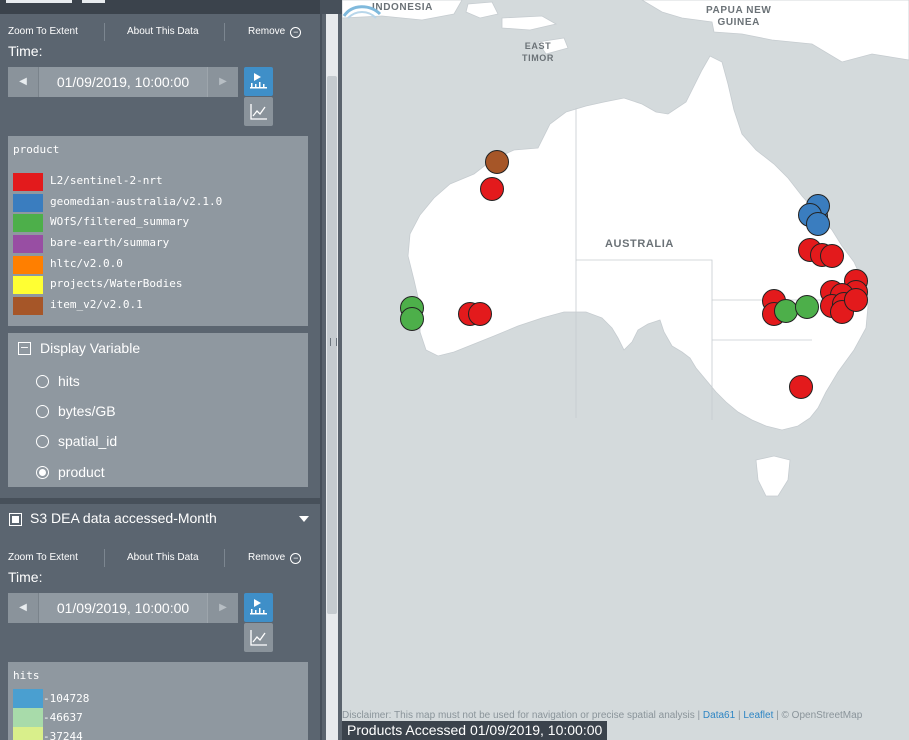 Image resolution: width=909 pixels, height=740 pixels. Describe the element at coordinates (475, 730) in the screenshot. I see `map-status-bar: Products Accessed 01/09/2019, 10:00:00` at that location.